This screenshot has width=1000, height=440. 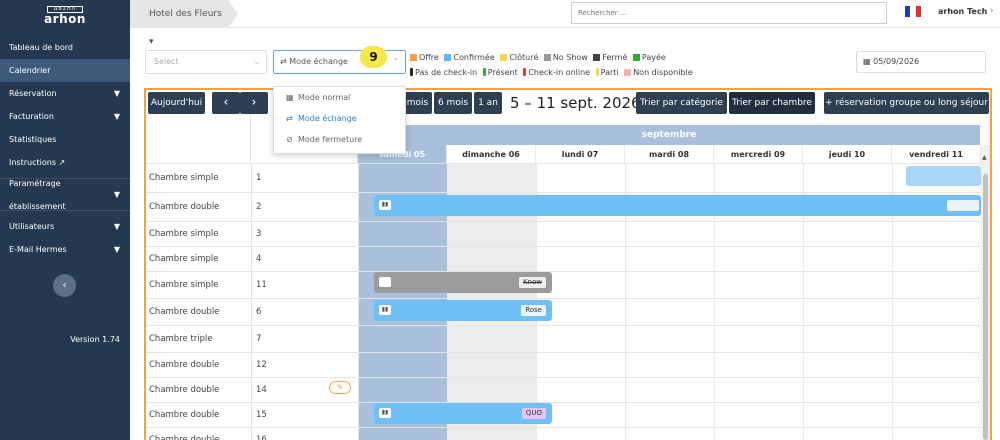 I want to click on sidebar-item-statistics: Statistiques, so click(x=65, y=139).